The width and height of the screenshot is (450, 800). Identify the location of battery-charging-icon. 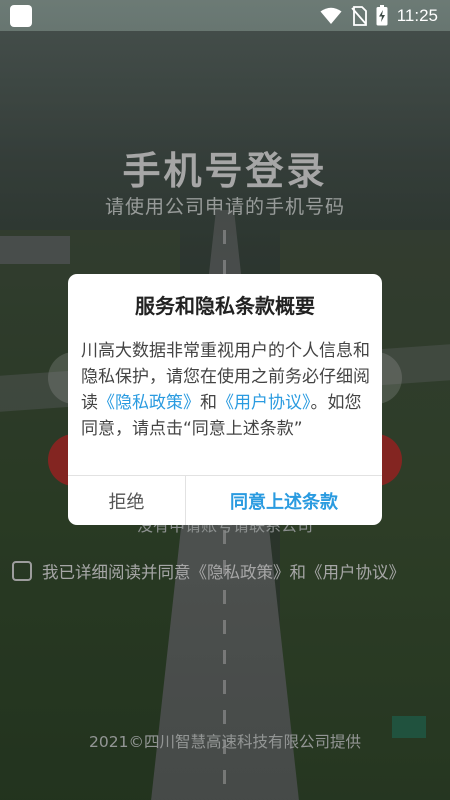
(382, 15).